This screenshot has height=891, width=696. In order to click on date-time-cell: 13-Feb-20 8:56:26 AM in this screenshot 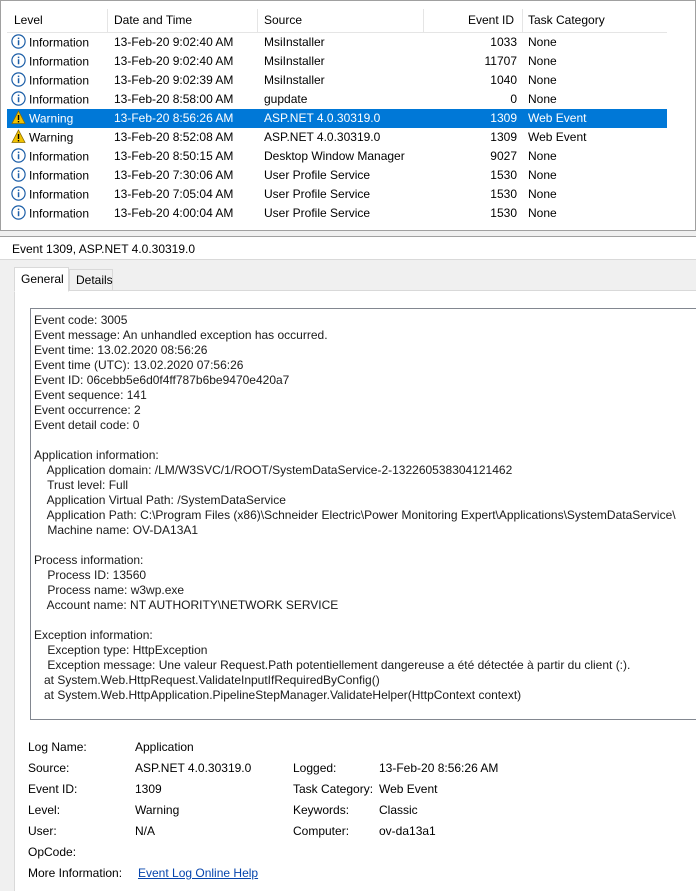, I will do `click(174, 118)`.